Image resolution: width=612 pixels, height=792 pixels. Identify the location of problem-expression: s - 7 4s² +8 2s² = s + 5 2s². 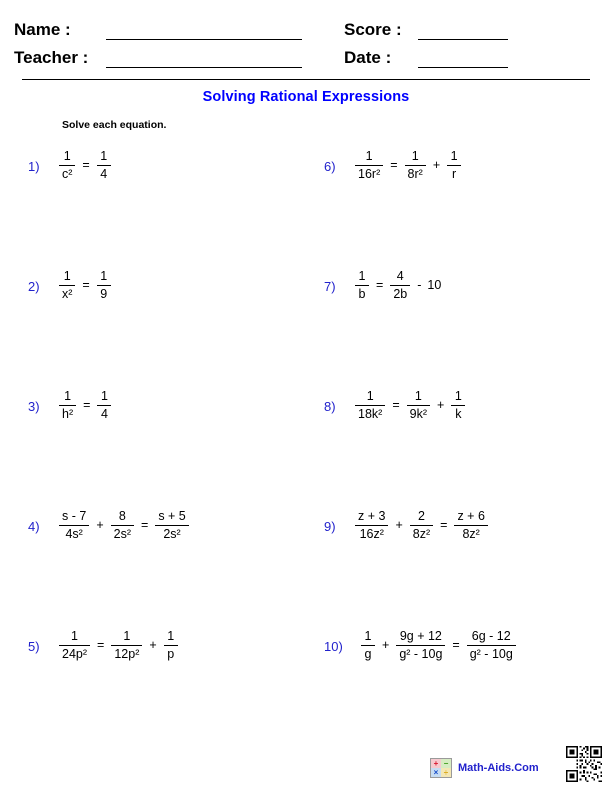
(124, 523).